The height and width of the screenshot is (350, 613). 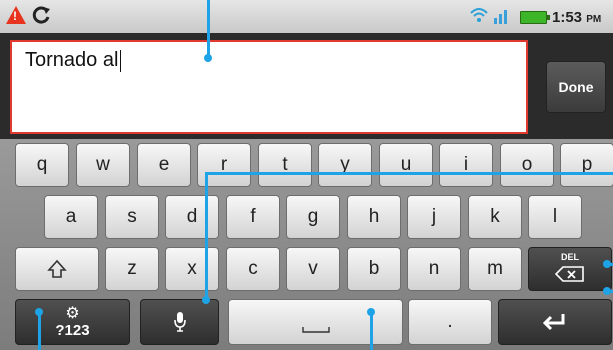 What do you see at coordinates (192, 217) in the screenshot?
I see `key-d: d` at bounding box center [192, 217].